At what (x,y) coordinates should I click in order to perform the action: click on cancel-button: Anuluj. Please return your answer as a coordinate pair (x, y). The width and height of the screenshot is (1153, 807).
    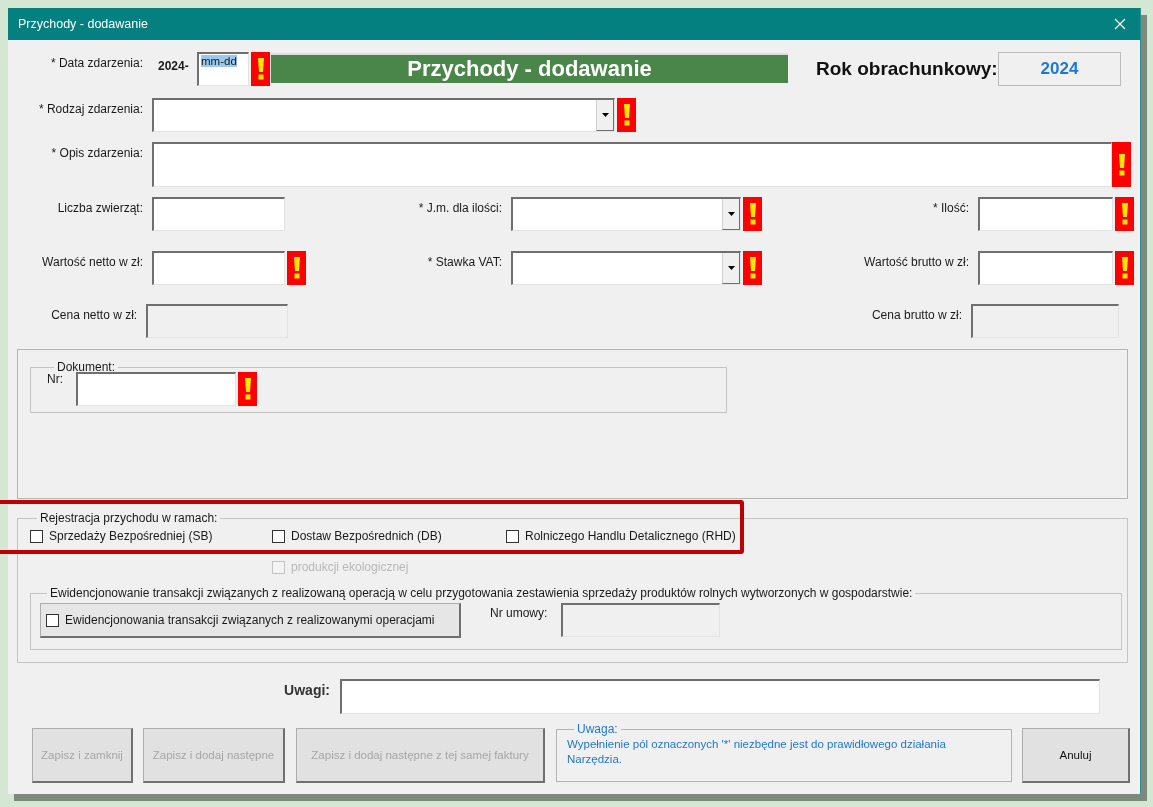
    Looking at the image, I should click on (1076, 755).